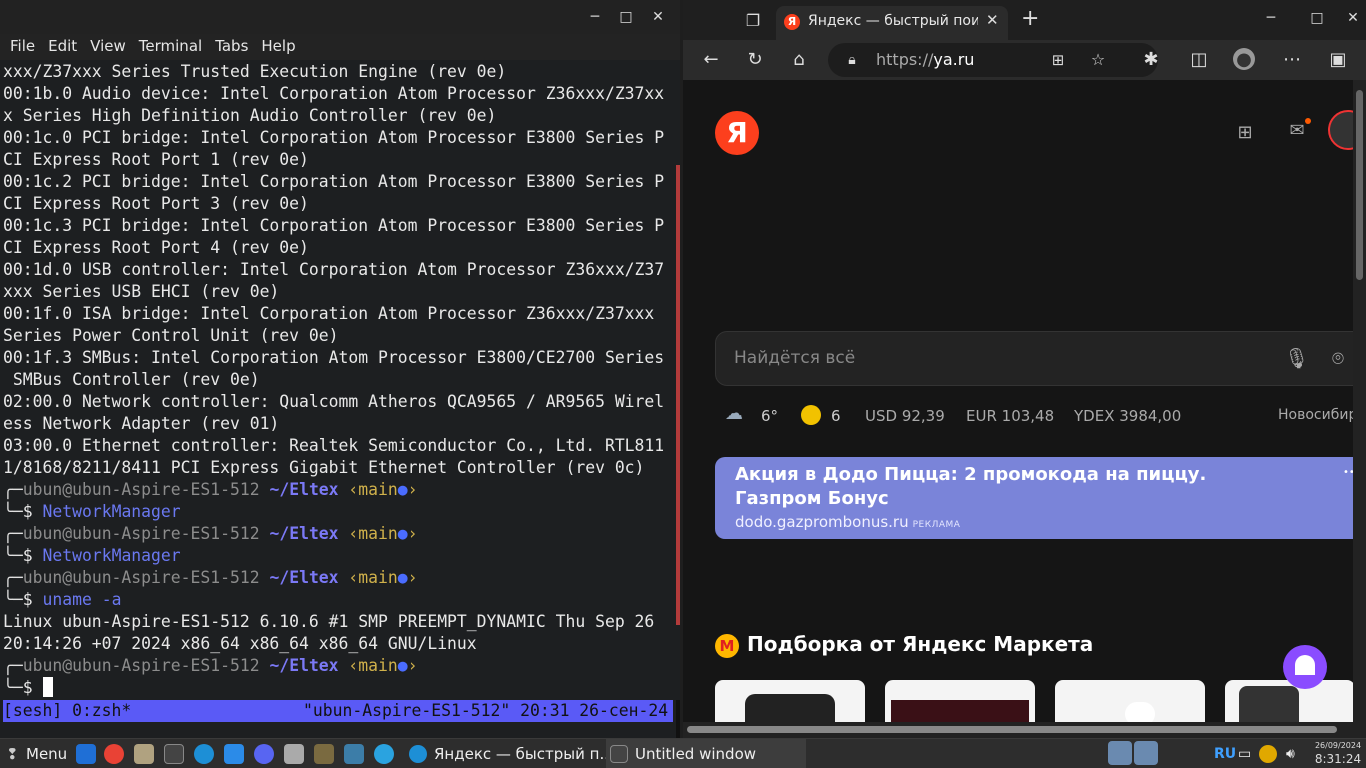 This screenshot has width=1366, height=768. I want to click on horizontal-scrollbar, so click(1024, 730).